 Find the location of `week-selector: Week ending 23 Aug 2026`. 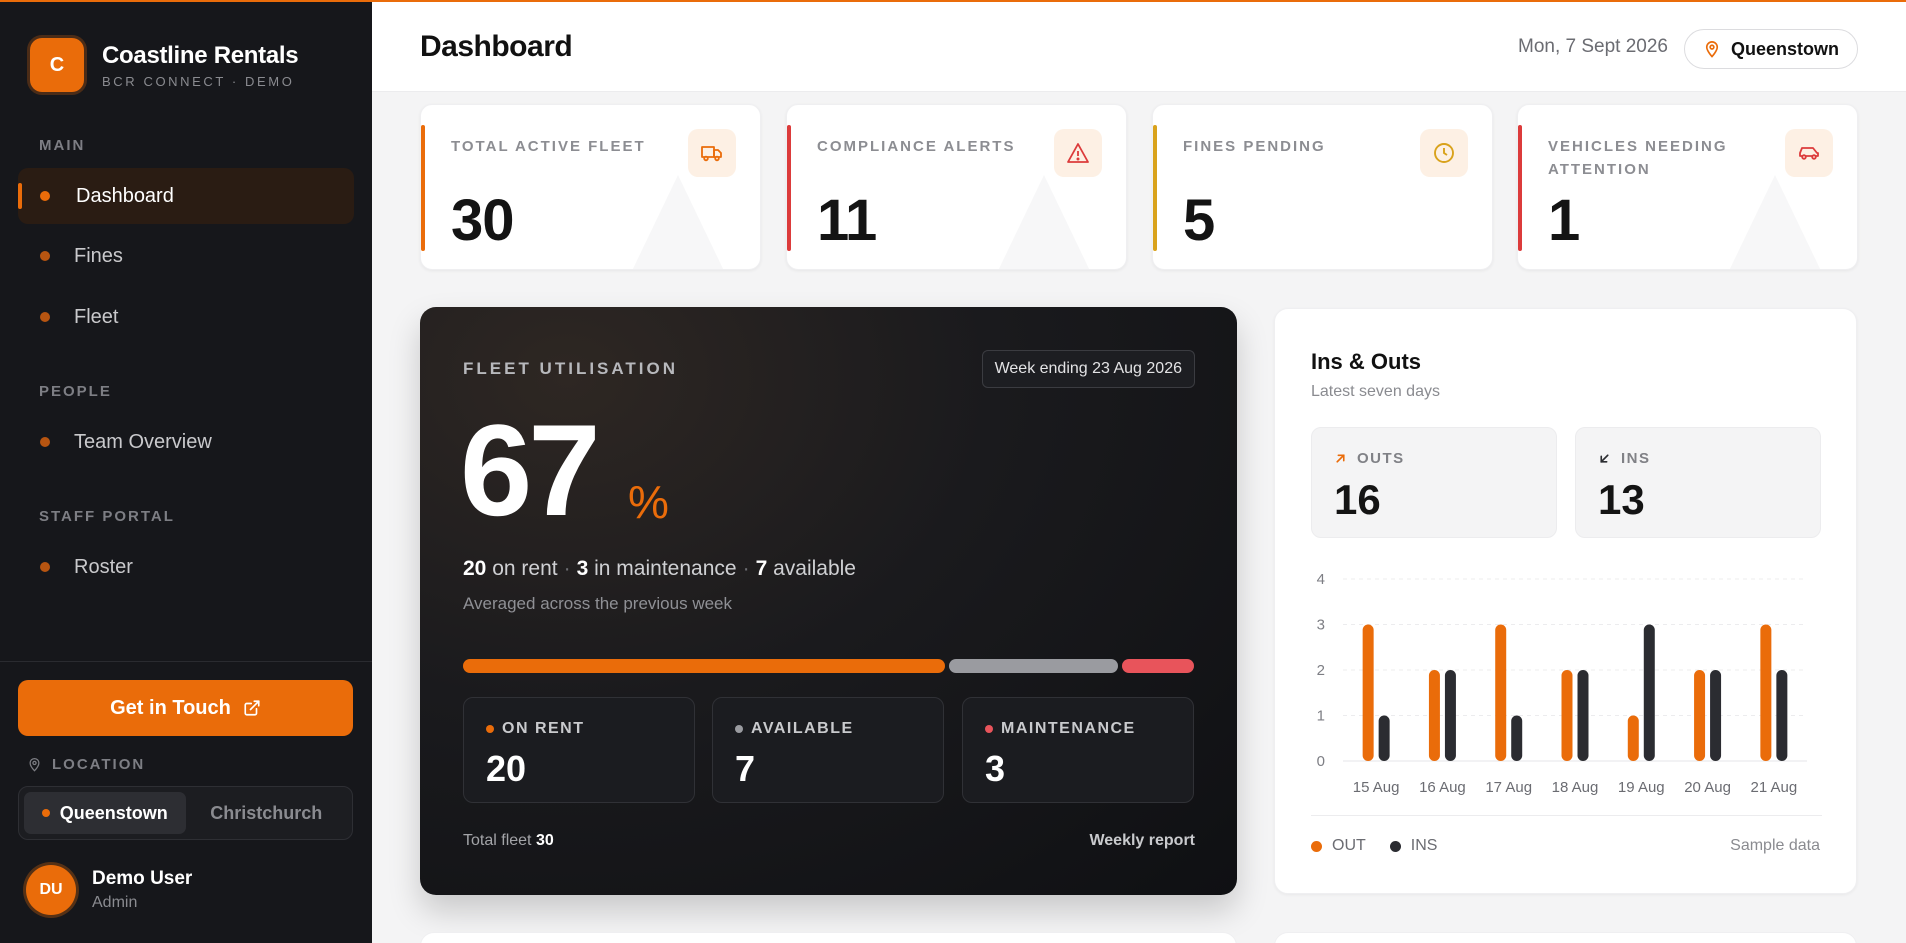

week-selector: Week ending 23 Aug 2026 is located at coordinates (1088, 369).